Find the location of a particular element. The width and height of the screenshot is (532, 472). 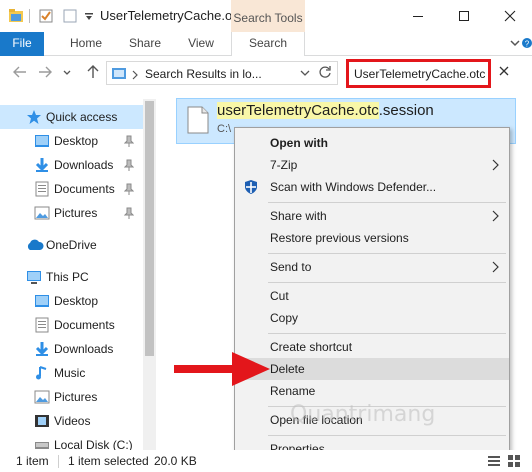

nav-item-desktop: Desktop is located at coordinates (71, 301).